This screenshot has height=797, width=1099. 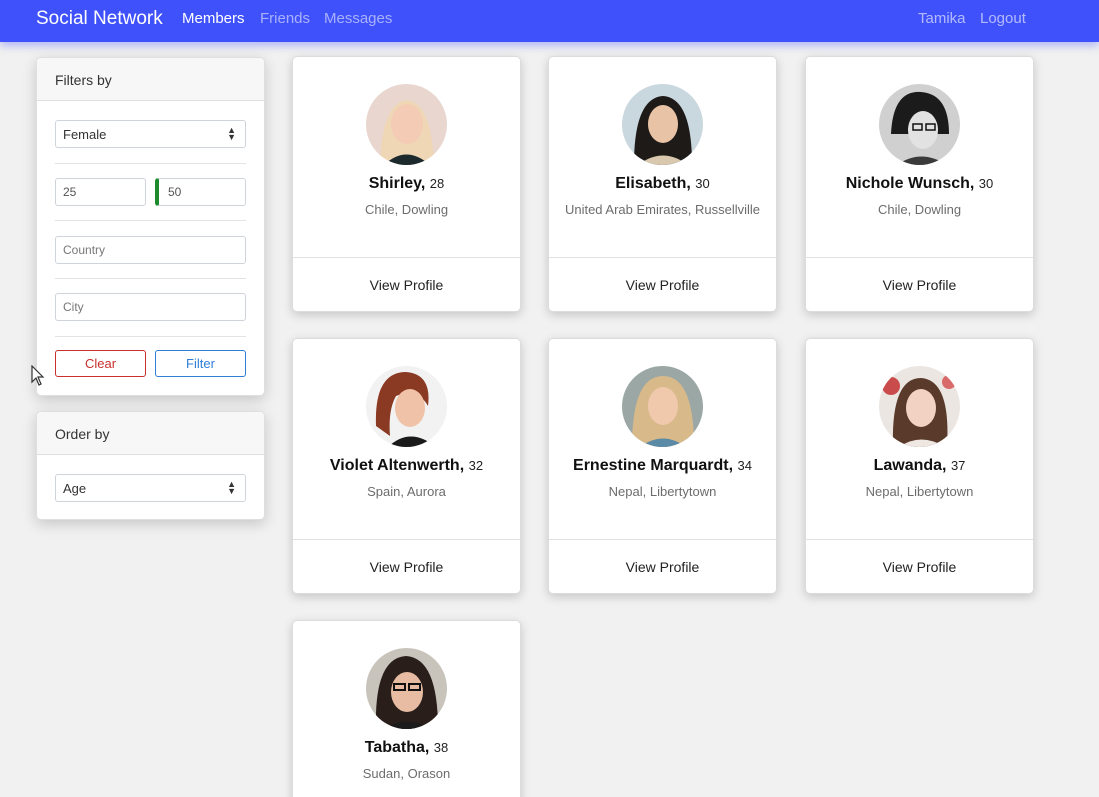 I want to click on member-name: Tabatha,, so click(x=397, y=747).